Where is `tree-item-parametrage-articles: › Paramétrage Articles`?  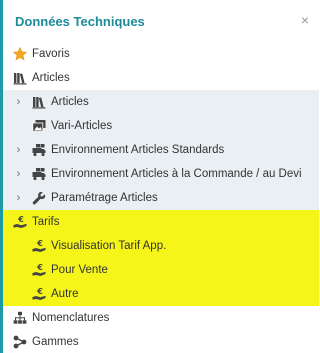
tree-item-parametrage-articles: › Paramétrage Articles is located at coordinates (161, 198).